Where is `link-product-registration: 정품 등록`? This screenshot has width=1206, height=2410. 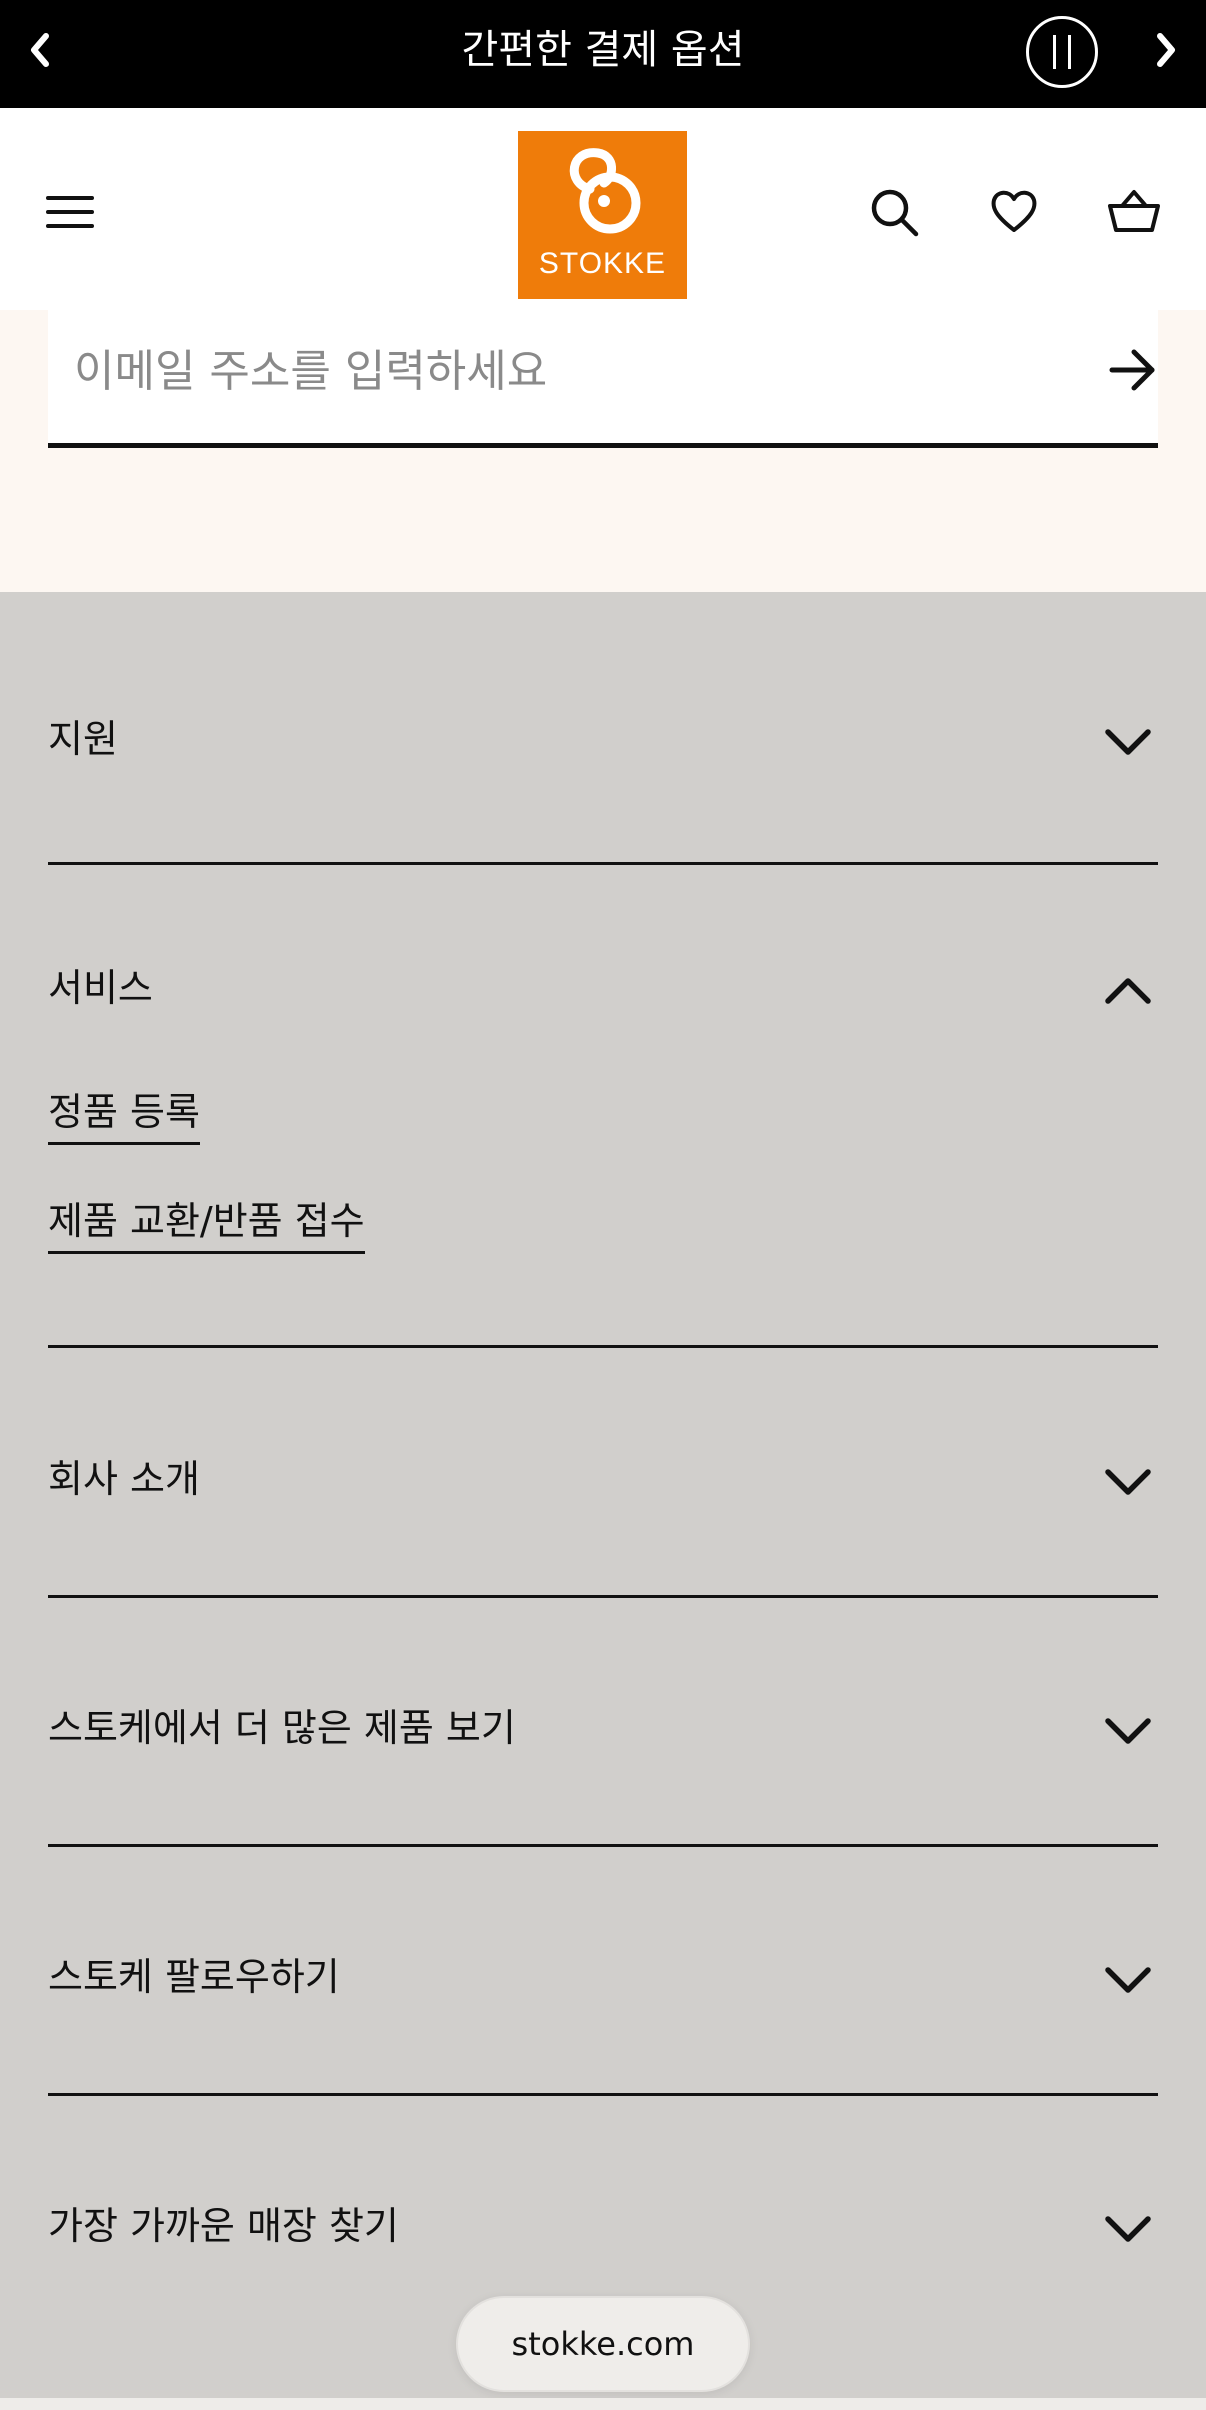
link-product-registration: 정품 등록 is located at coordinates (124, 1113).